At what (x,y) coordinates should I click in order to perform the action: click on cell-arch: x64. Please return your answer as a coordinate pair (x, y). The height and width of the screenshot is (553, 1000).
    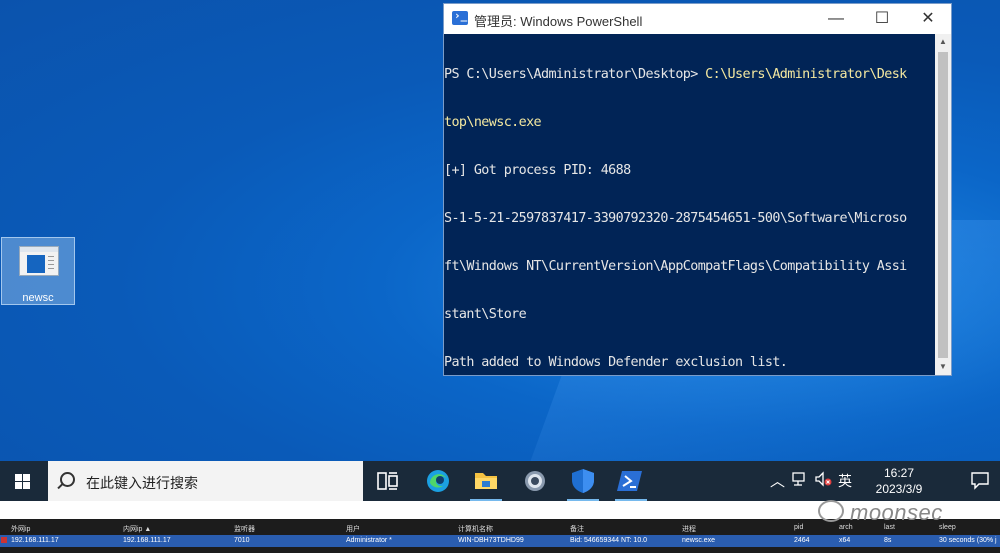
    Looking at the image, I should click on (845, 540).